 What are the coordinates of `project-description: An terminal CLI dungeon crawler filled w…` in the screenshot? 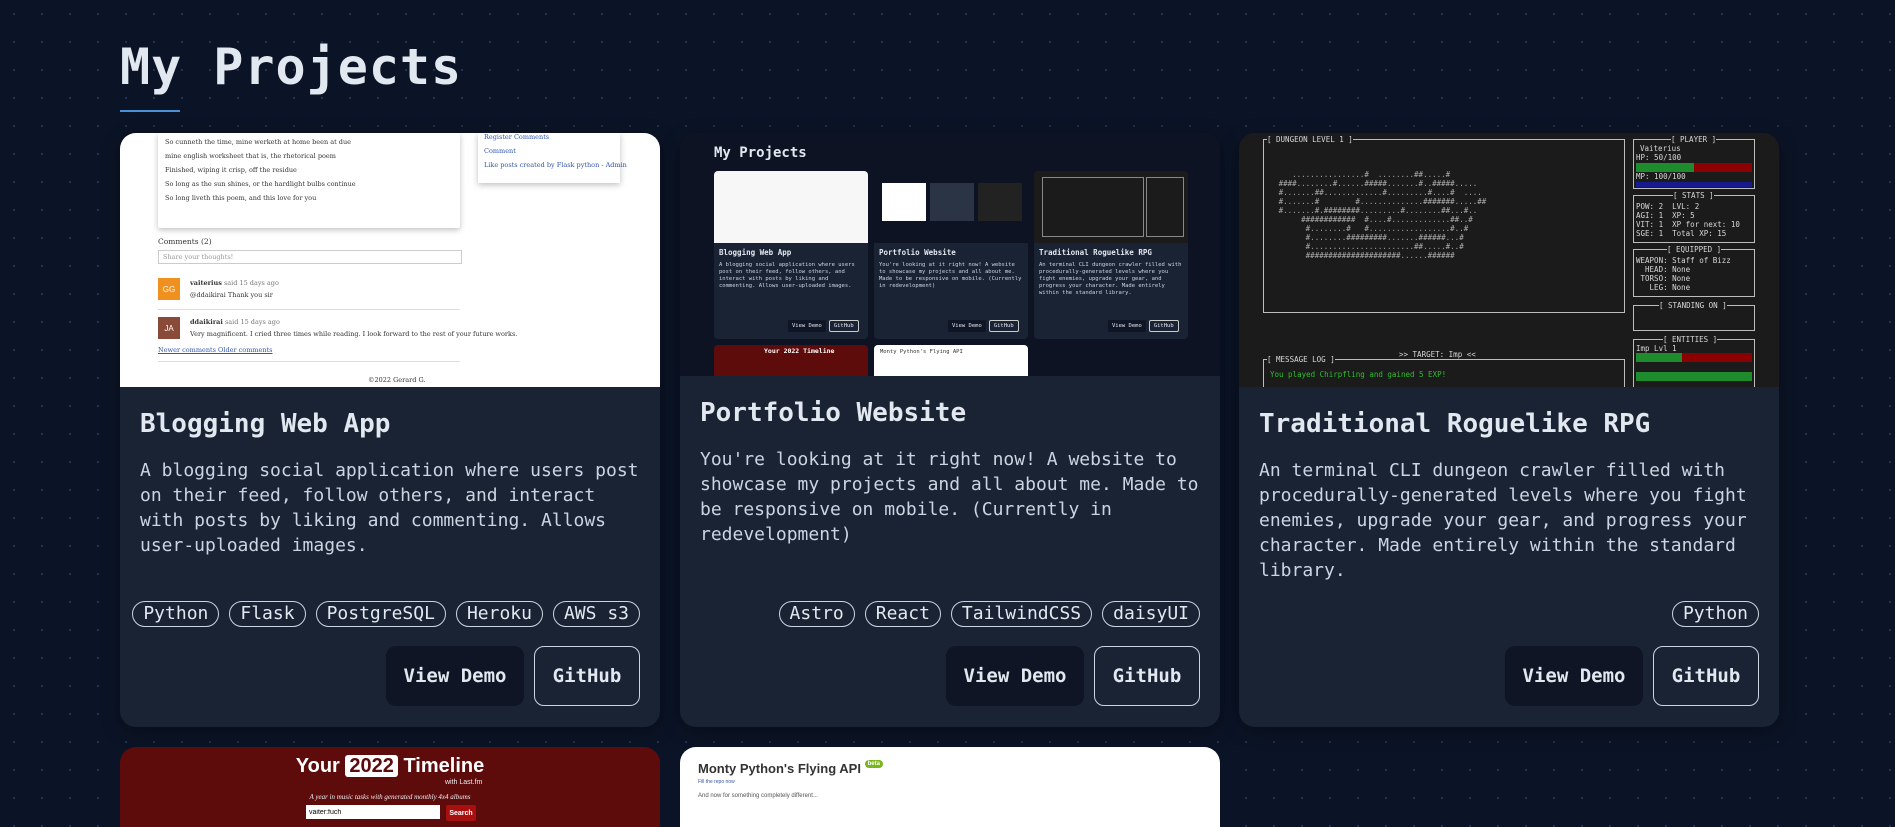 It's located at (1503, 520).